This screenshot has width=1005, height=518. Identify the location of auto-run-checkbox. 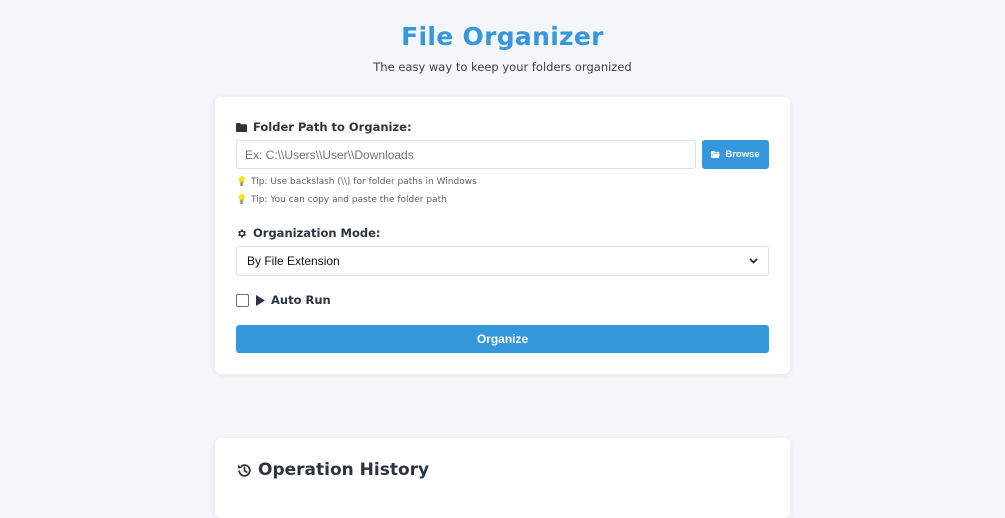
(242, 300).